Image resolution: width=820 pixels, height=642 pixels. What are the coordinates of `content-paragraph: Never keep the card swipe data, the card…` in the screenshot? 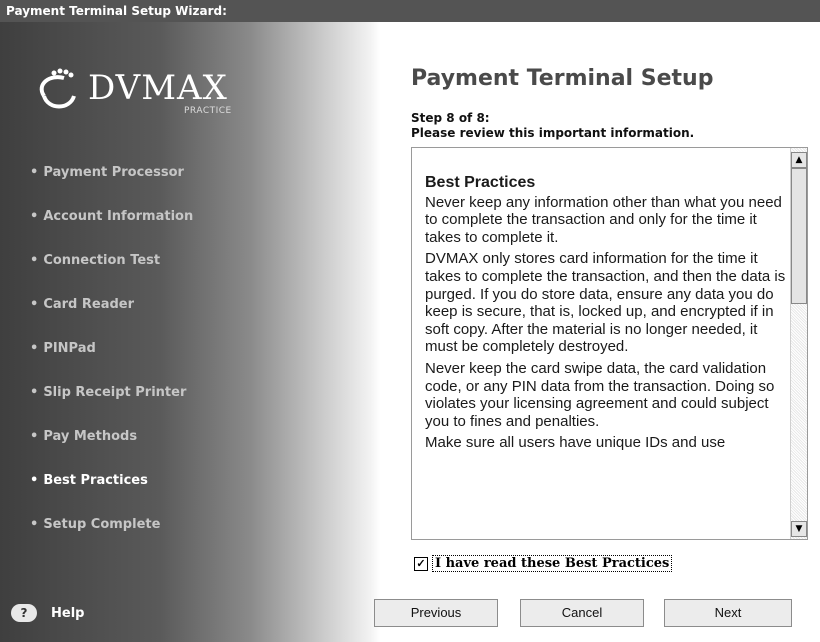 It's located at (600, 394).